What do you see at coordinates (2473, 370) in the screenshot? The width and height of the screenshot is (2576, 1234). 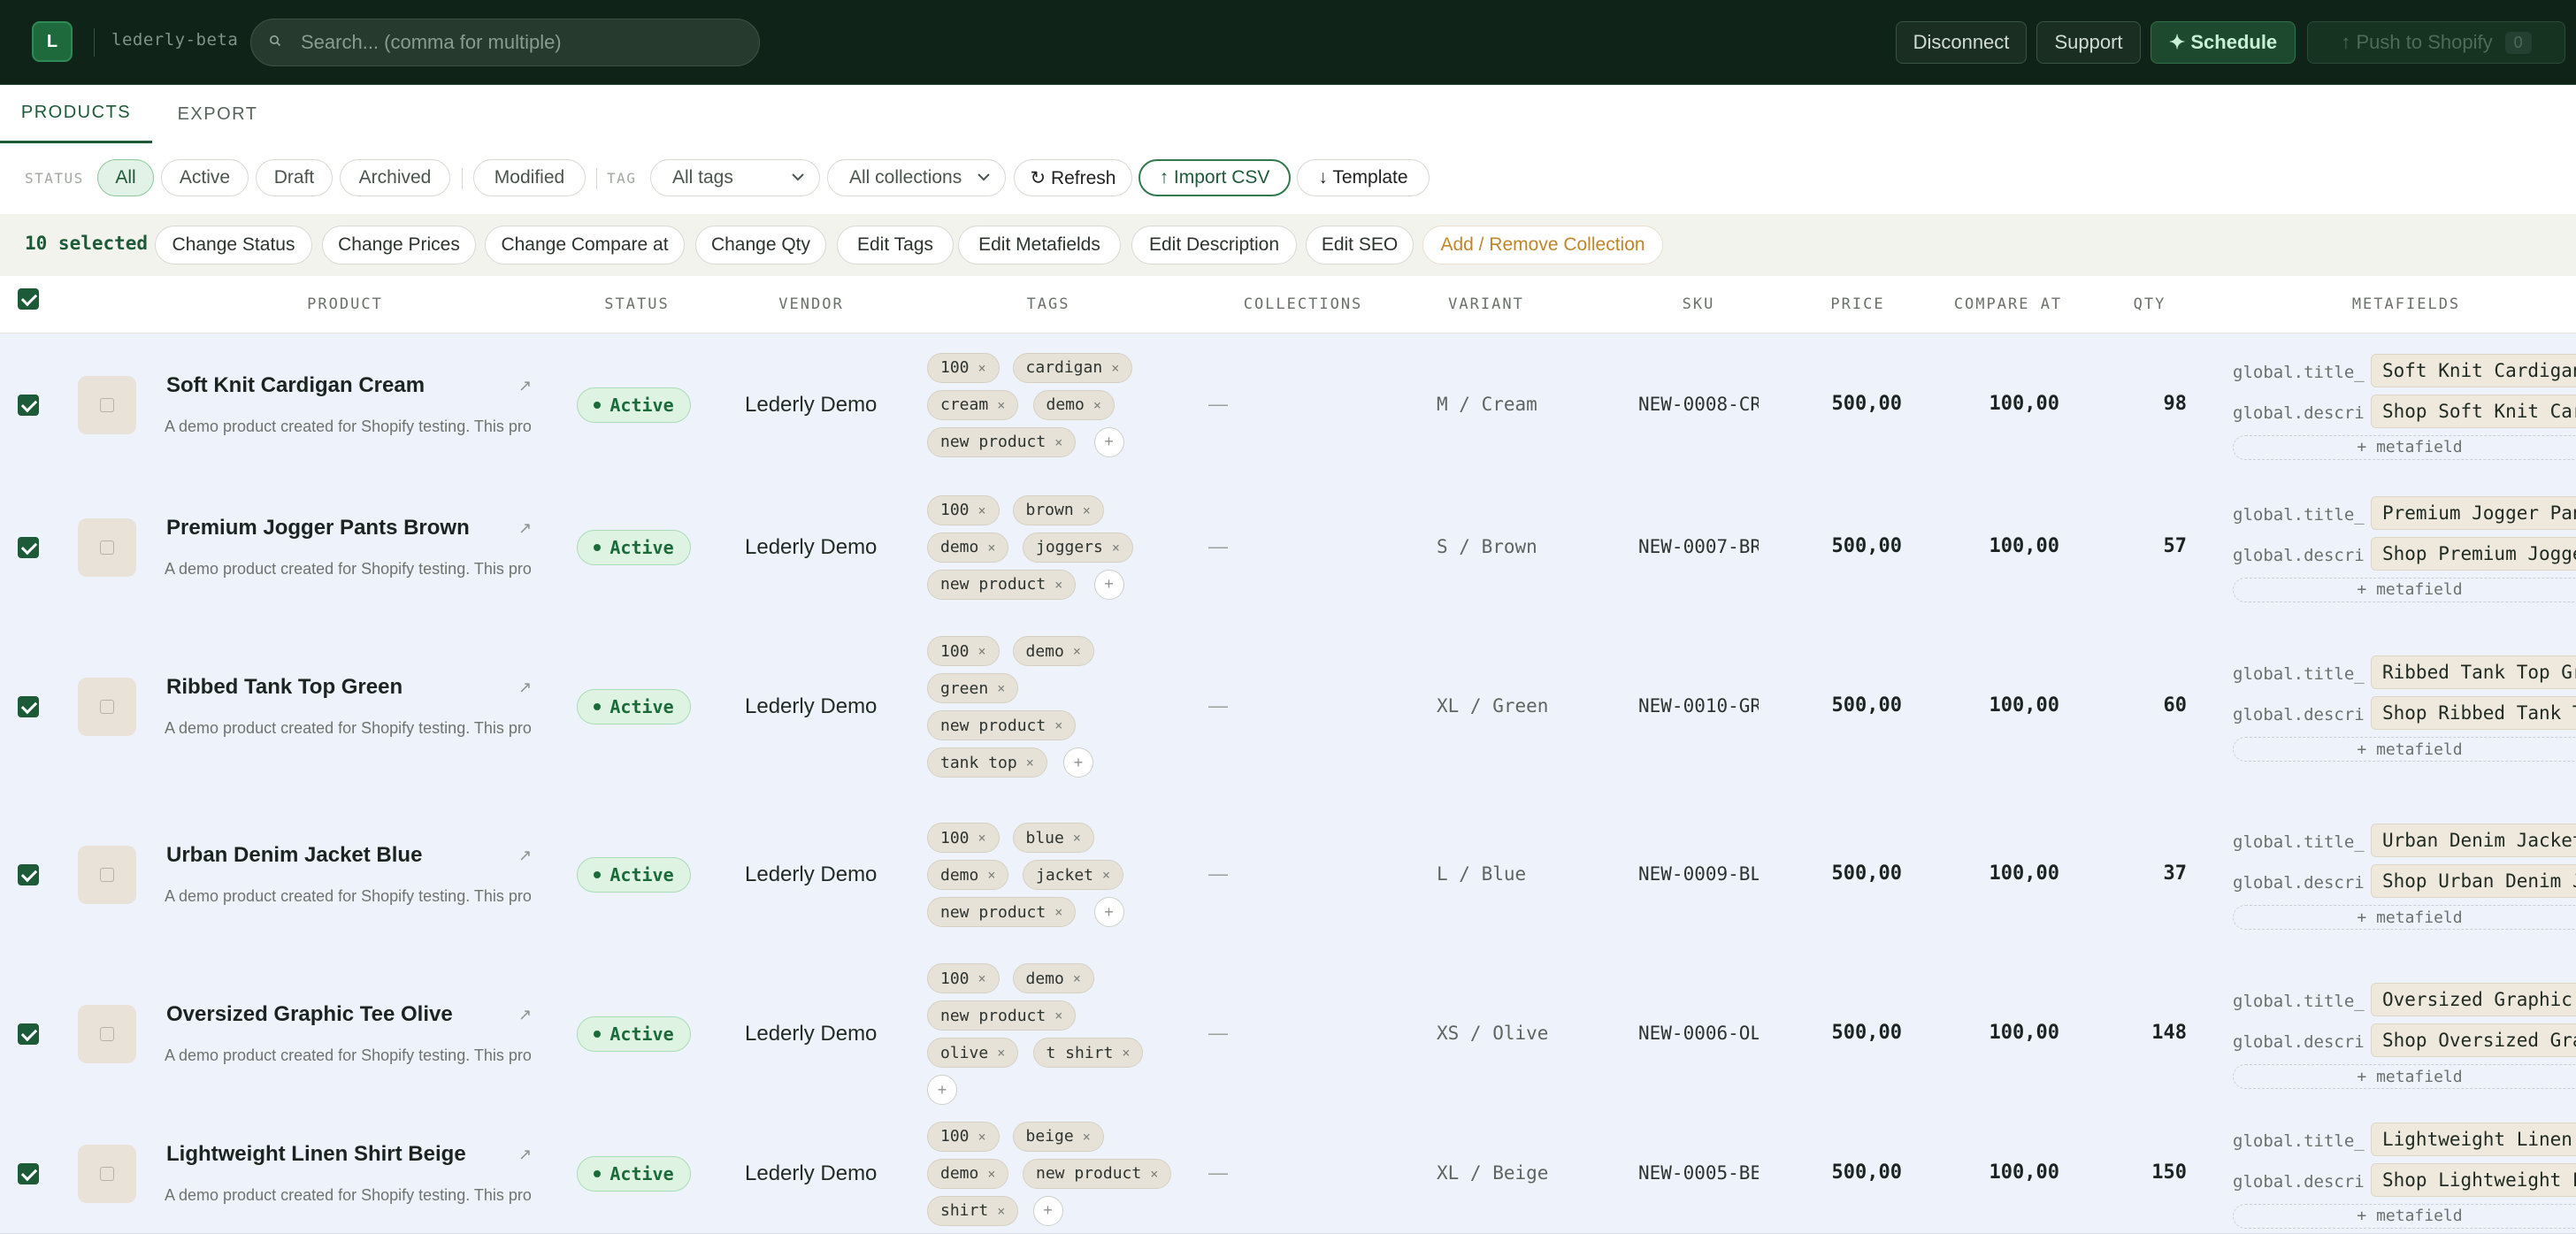 I see `metafield-value-title: Soft Knit Cardigan Cream` at bounding box center [2473, 370].